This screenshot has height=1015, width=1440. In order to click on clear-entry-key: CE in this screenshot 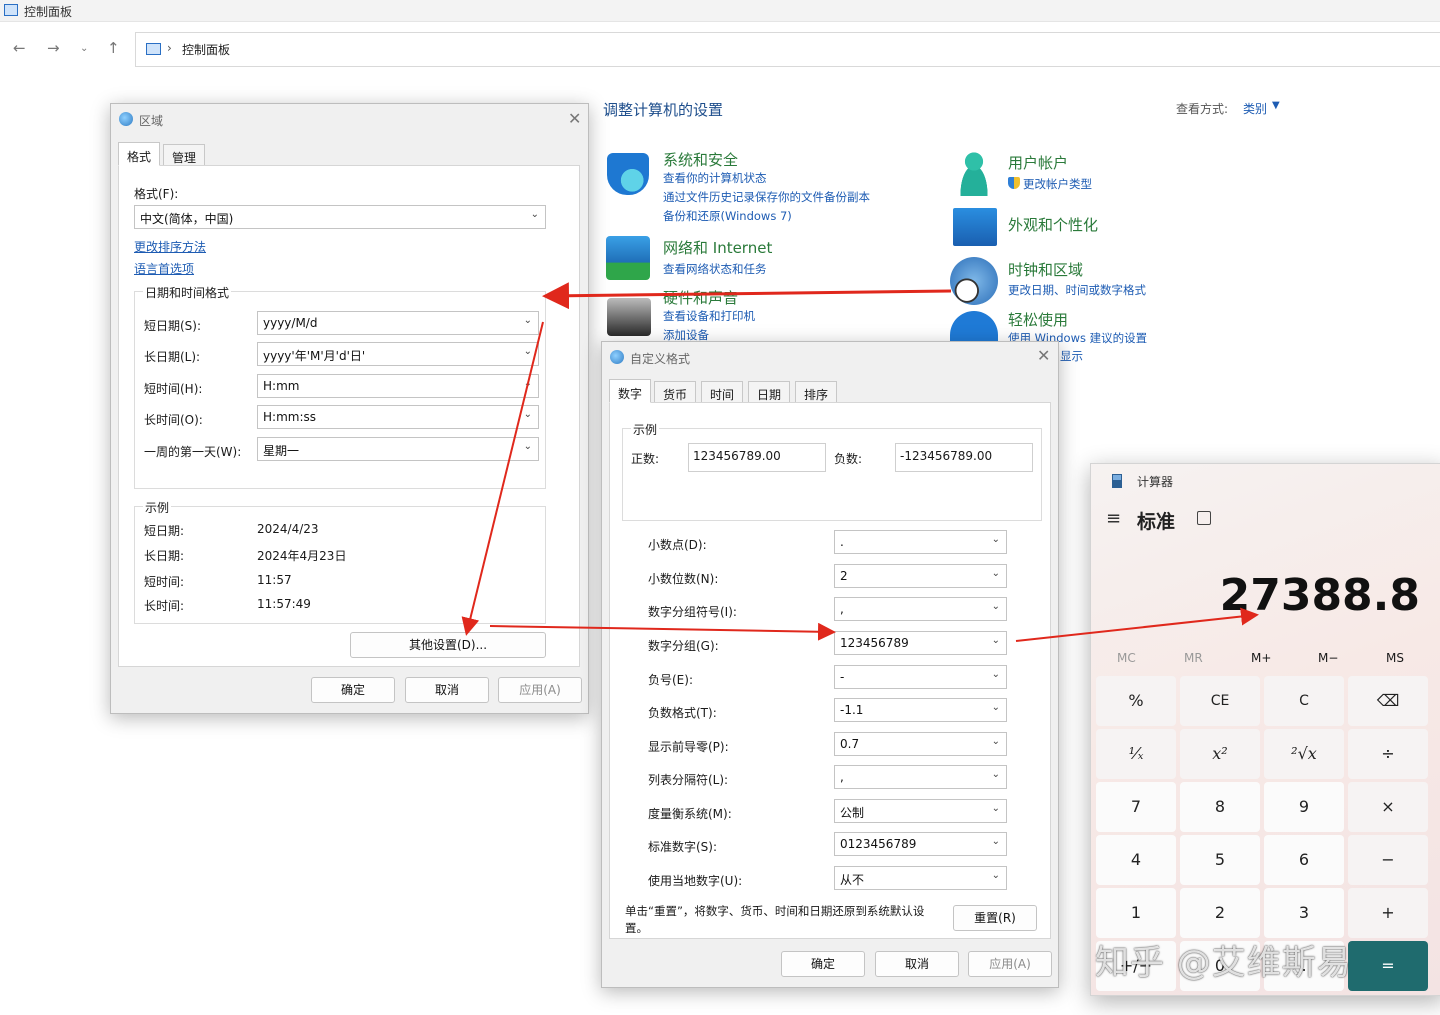, I will do `click(1220, 701)`.